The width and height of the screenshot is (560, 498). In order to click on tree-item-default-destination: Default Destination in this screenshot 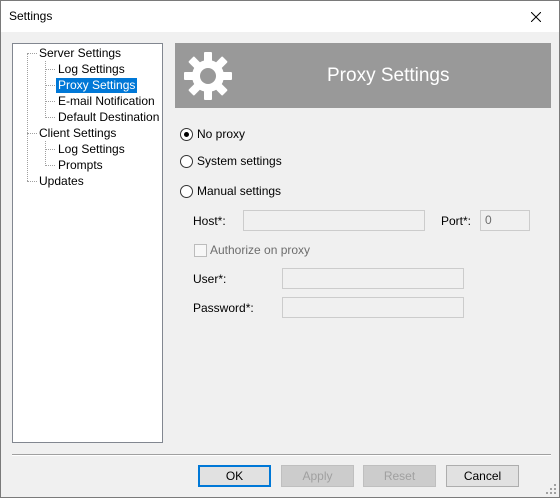, I will do `click(108, 117)`.